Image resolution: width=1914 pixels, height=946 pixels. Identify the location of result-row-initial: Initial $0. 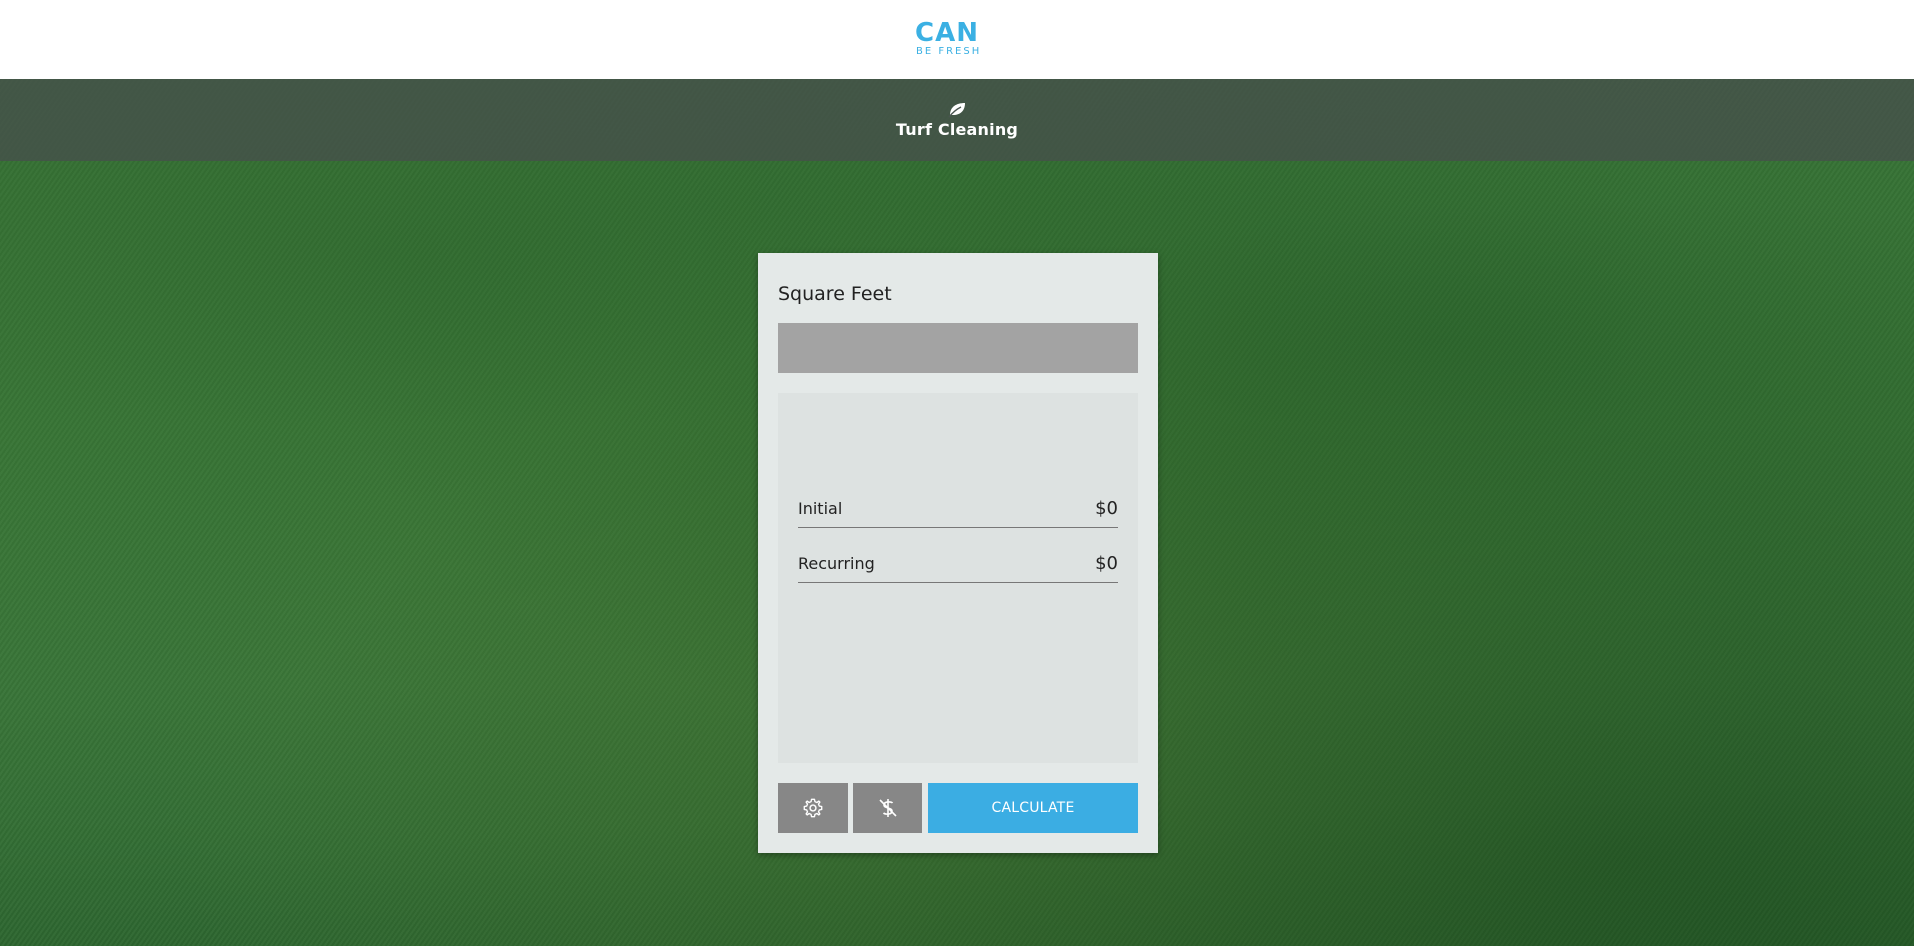
(958, 508).